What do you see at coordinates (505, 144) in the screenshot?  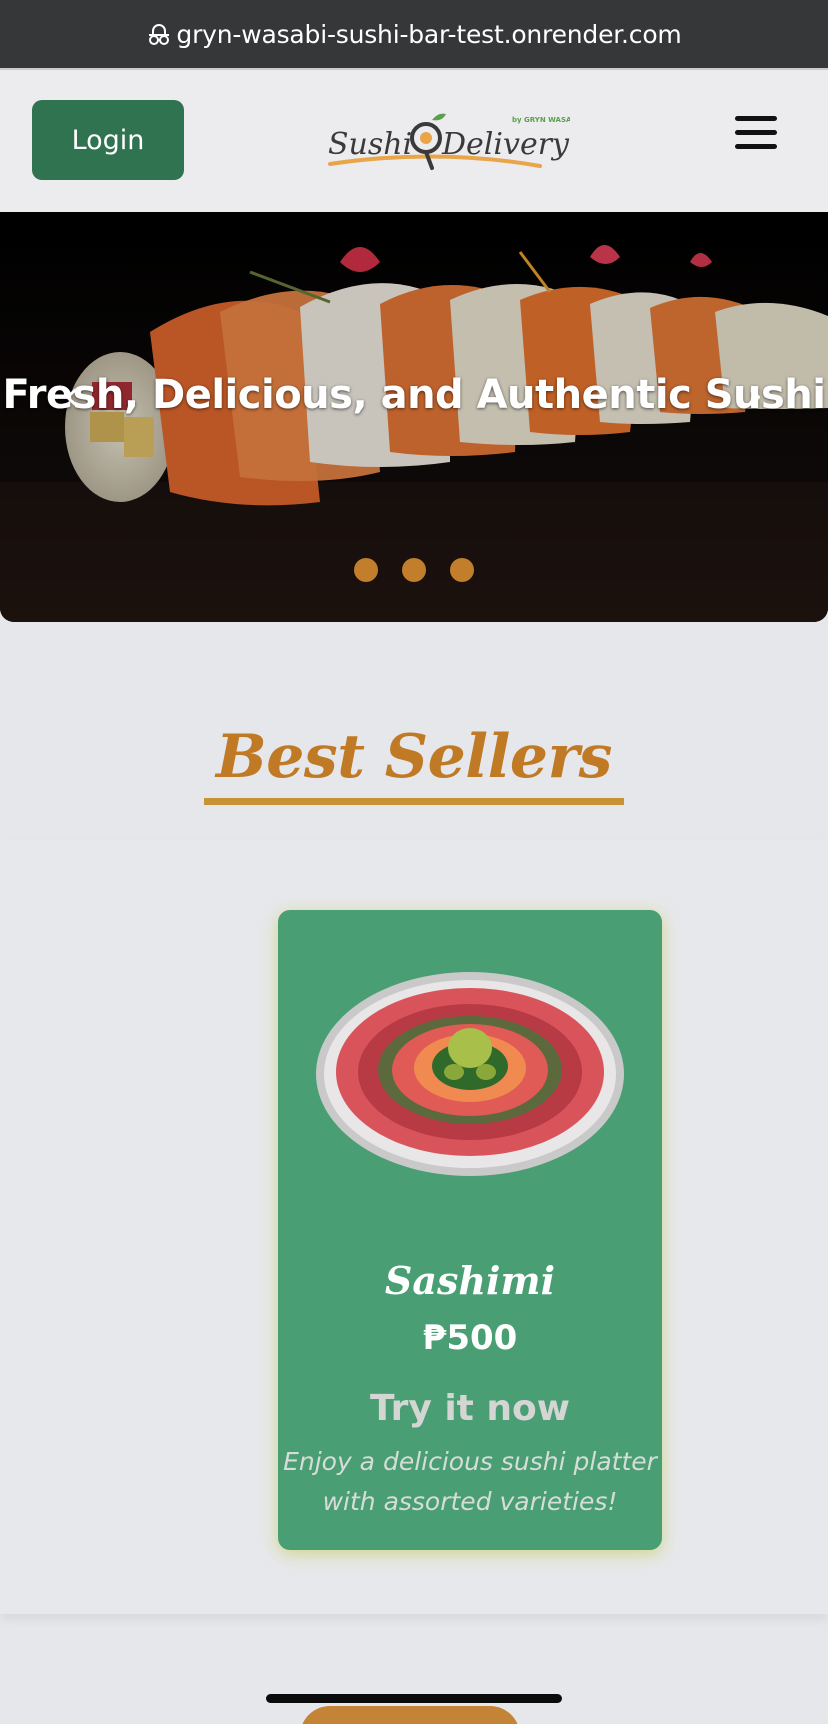 I see `logo-wordmark-right: Delivery` at bounding box center [505, 144].